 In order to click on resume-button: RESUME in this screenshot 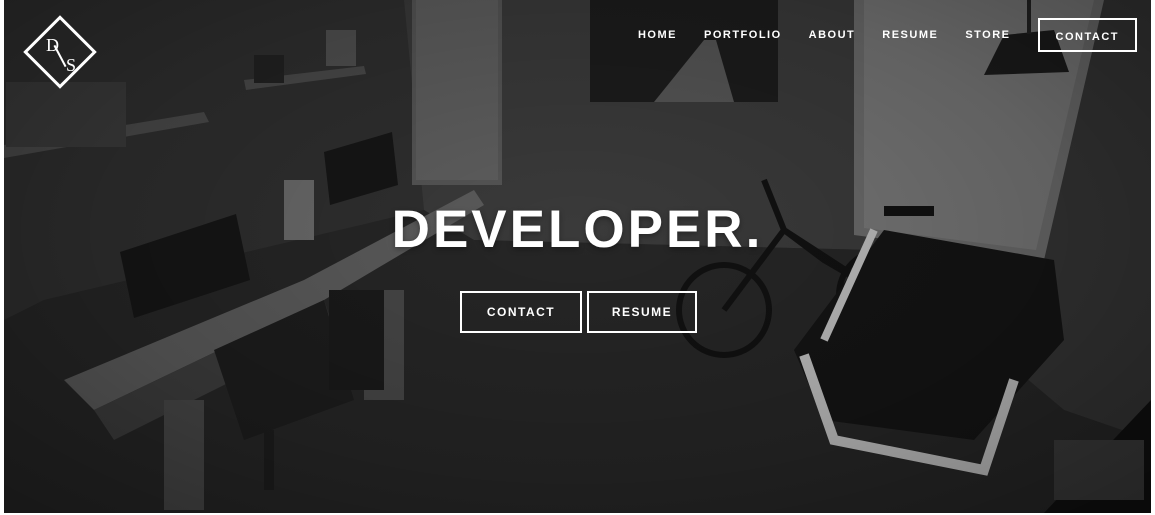, I will do `click(642, 312)`.